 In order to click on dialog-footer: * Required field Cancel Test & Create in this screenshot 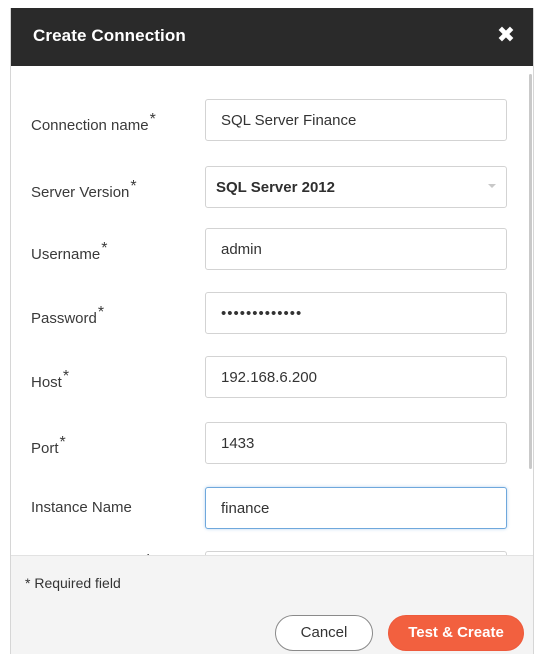, I will do `click(272, 604)`.